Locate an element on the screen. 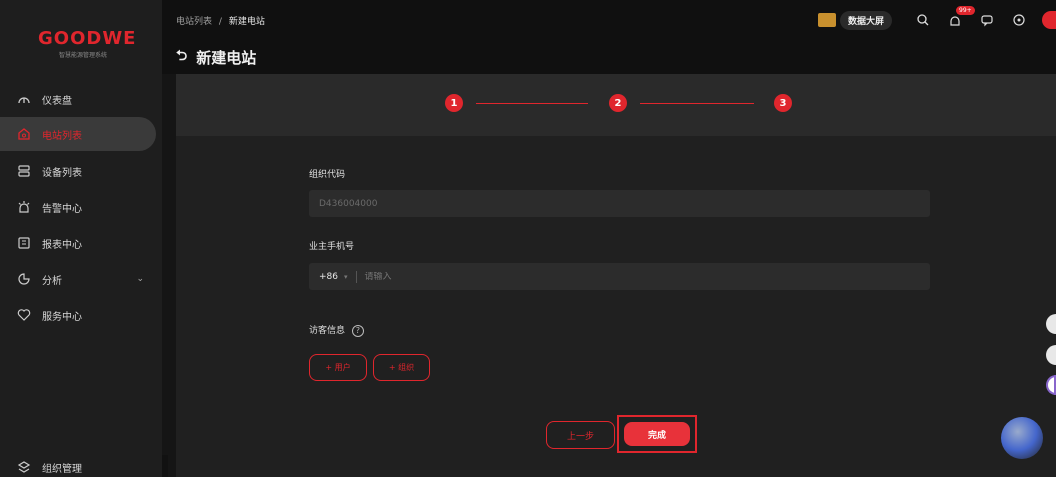 The width and height of the screenshot is (1056, 477). sidebar-item-service-center: 服务中心 is located at coordinates (78, 315).